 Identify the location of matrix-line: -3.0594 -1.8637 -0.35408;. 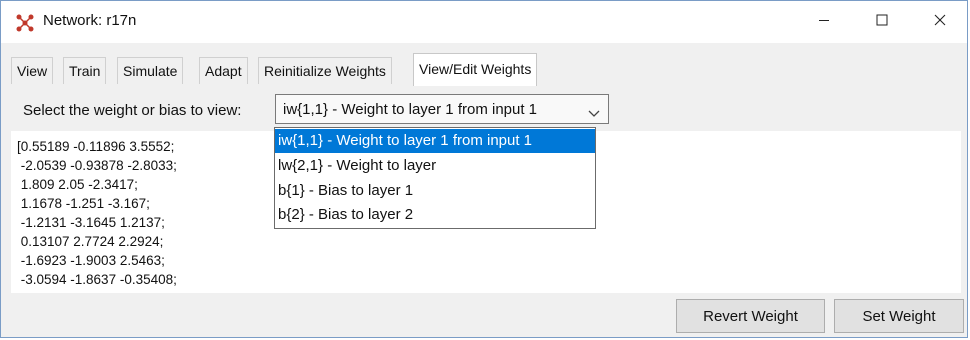
(97, 279).